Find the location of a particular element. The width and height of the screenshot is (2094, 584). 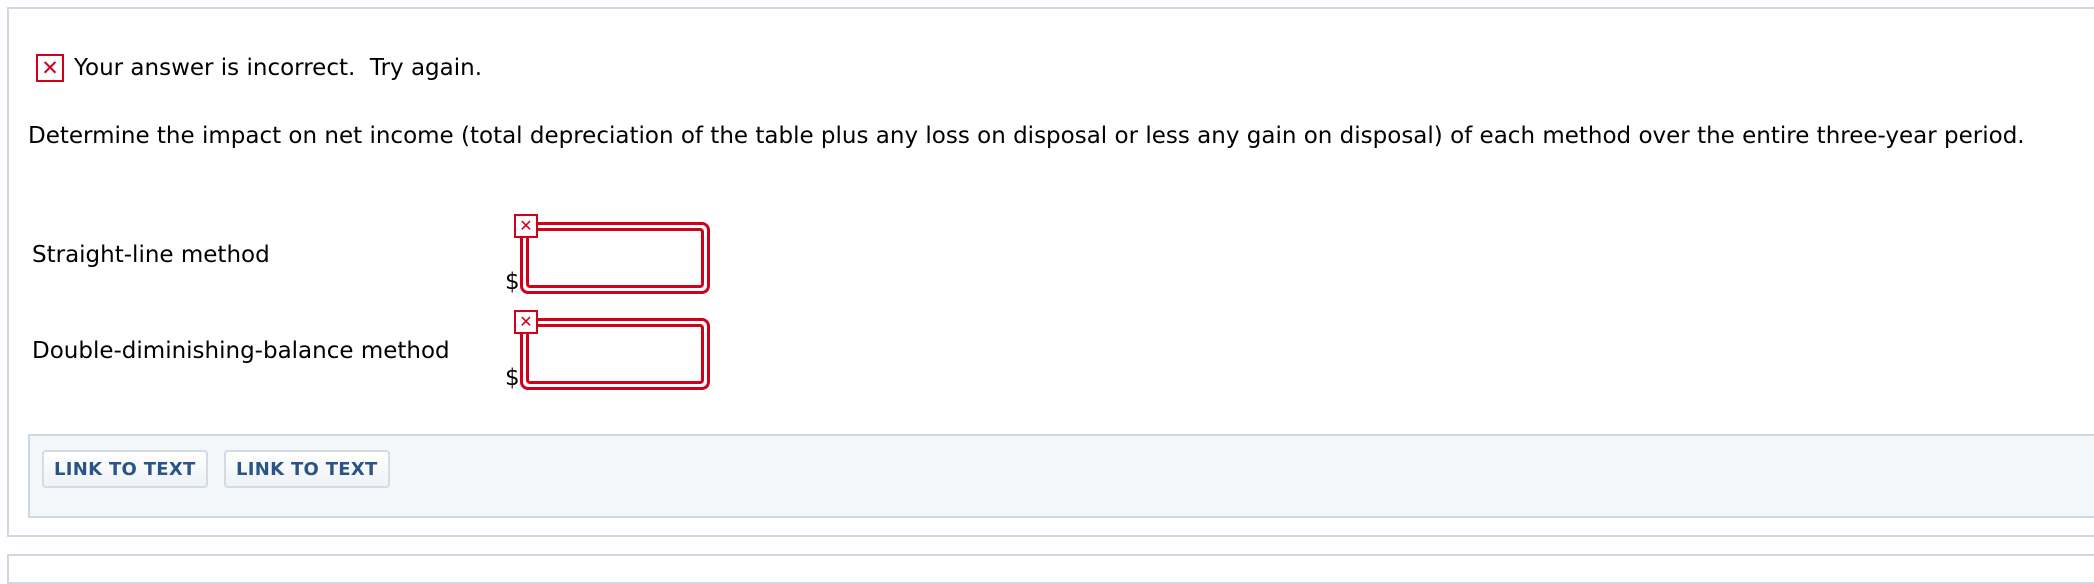

feedback-text: Your answer is incorrect. Try again. is located at coordinates (278, 68).